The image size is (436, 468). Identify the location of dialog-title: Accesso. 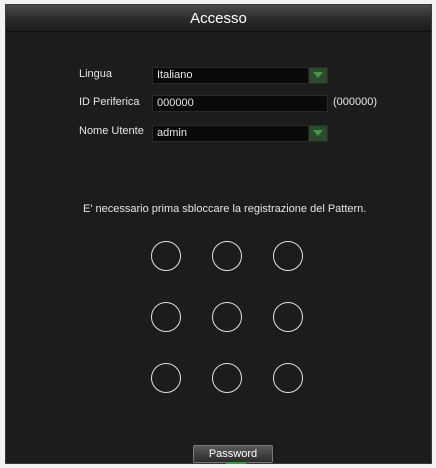
(218, 18).